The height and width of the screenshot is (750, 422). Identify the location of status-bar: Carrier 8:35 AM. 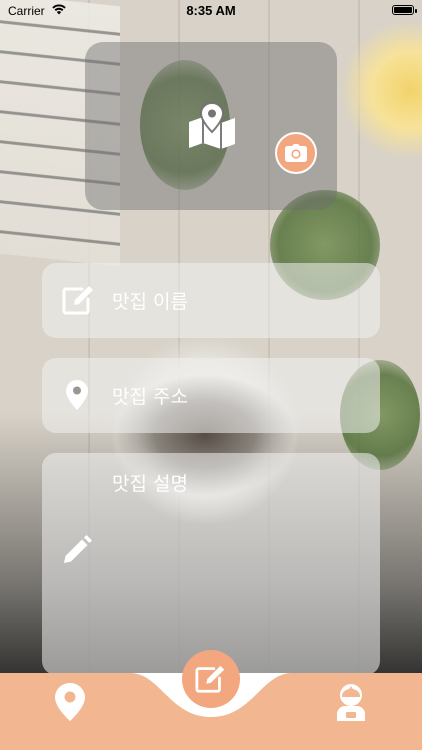
(211, 11).